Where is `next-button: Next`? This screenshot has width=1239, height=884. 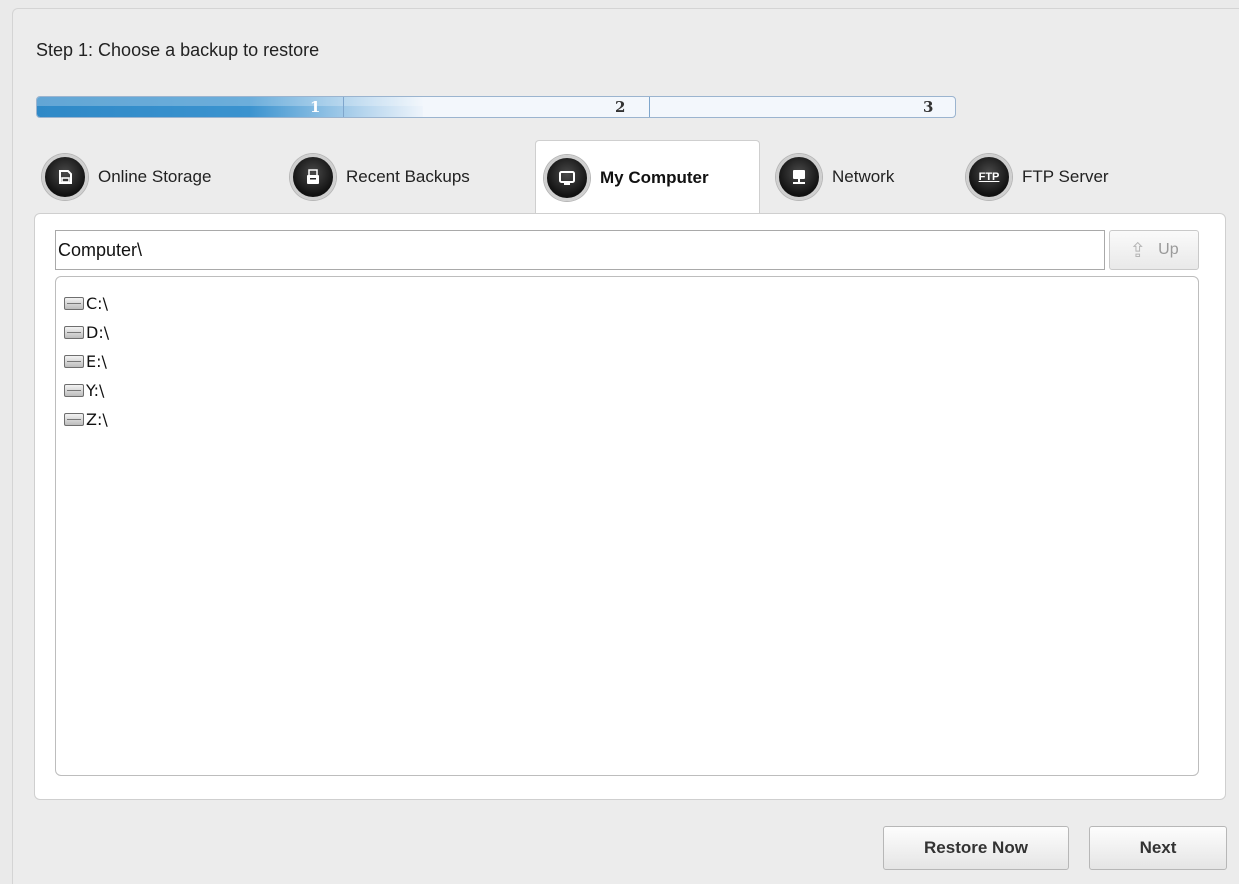
next-button: Next is located at coordinates (1158, 848).